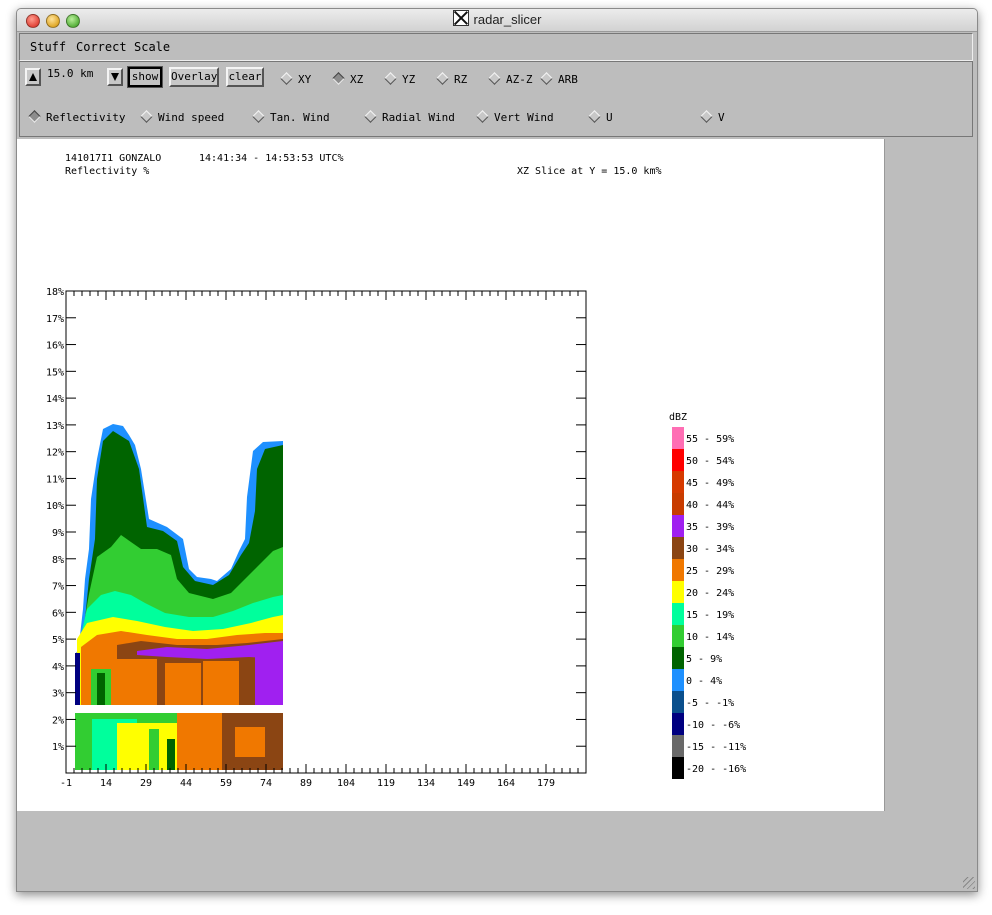 The image size is (992, 915). I want to click on legend-label: 20 - 24%, so click(710, 593).